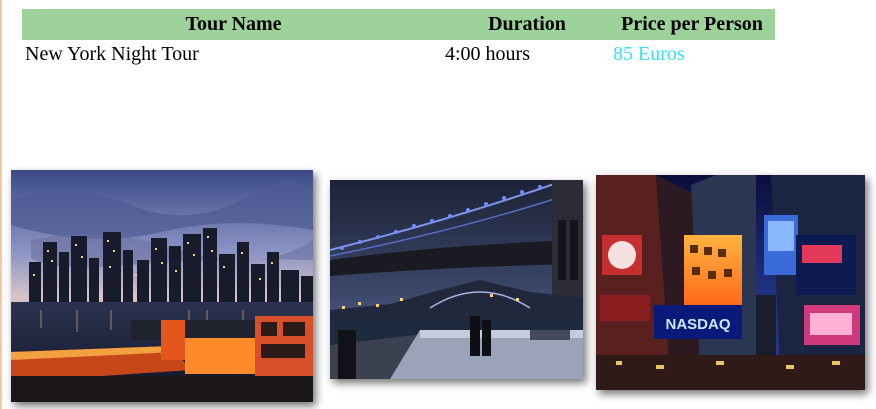 This screenshot has height=409, width=876. What do you see at coordinates (112, 53) in the screenshot?
I see `cell-tour-name: New York Night Tour` at bounding box center [112, 53].